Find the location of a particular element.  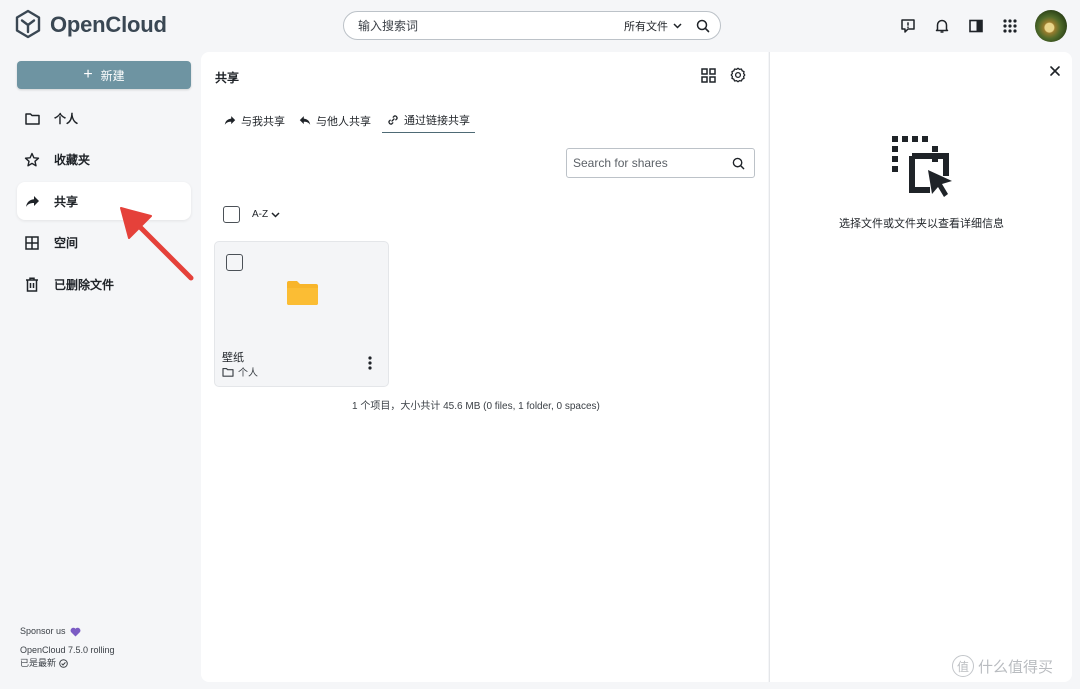

sort-label: A-Z is located at coordinates (260, 214).